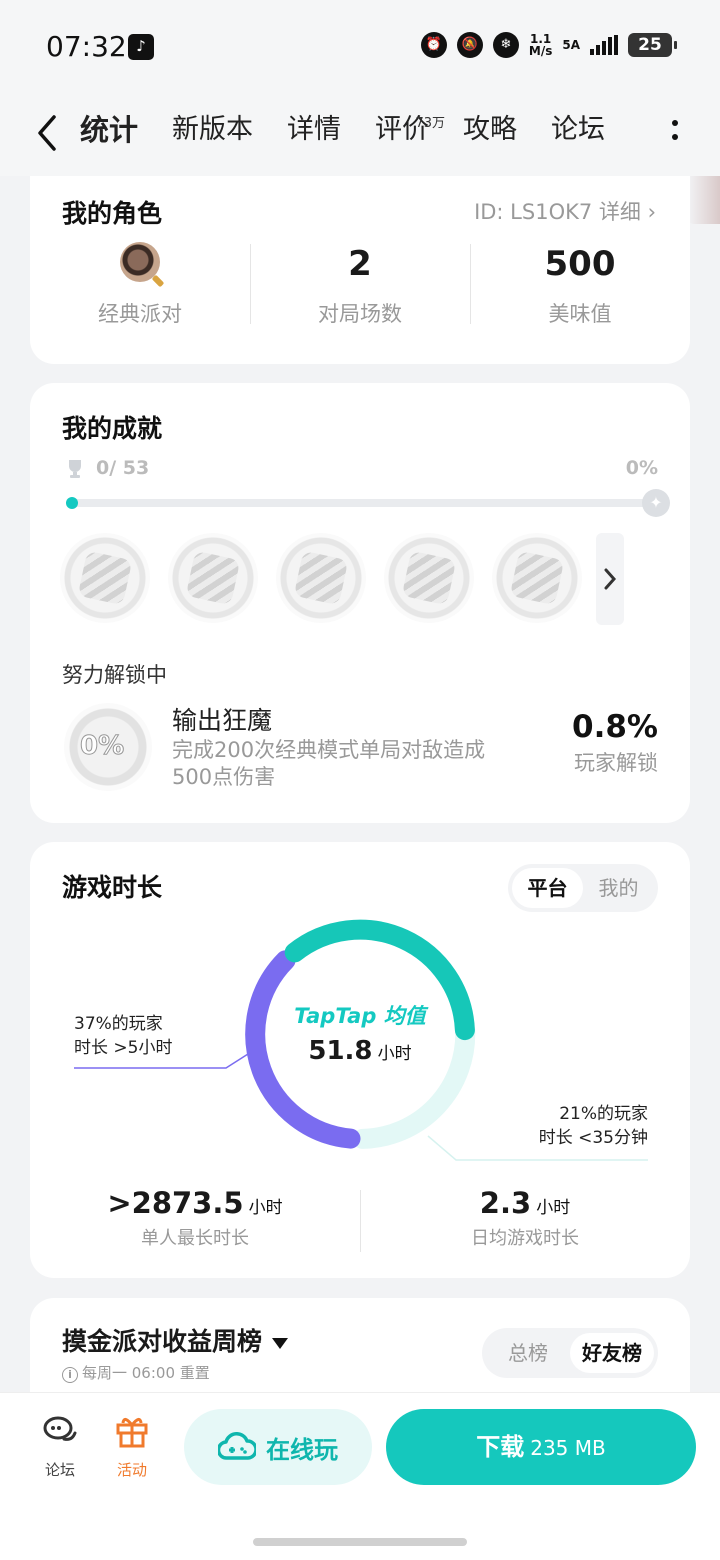  What do you see at coordinates (360, 264) in the screenshot?
I see `matches-value: 2` at bounding box center [360, 264].